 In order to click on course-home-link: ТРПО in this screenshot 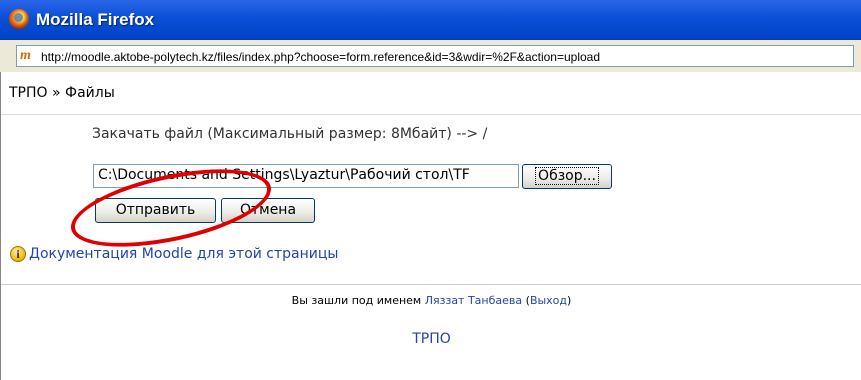, I will do `click(431, 339)`.